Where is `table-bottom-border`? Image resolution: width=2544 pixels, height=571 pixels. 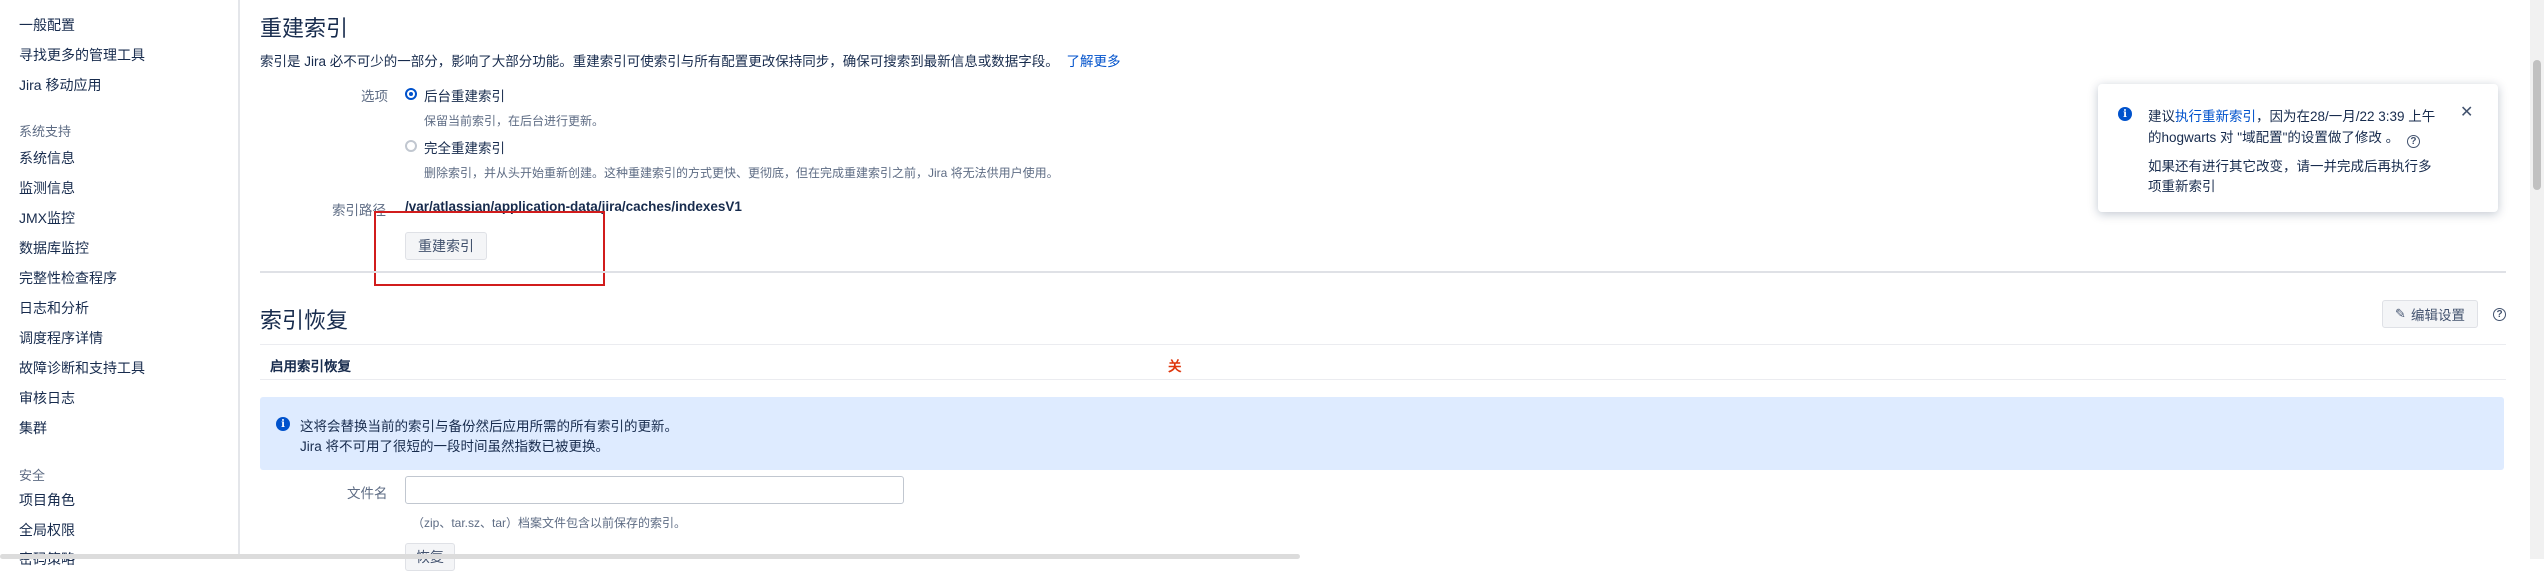
table-bottom-border is located at coordinates (1383, 379).